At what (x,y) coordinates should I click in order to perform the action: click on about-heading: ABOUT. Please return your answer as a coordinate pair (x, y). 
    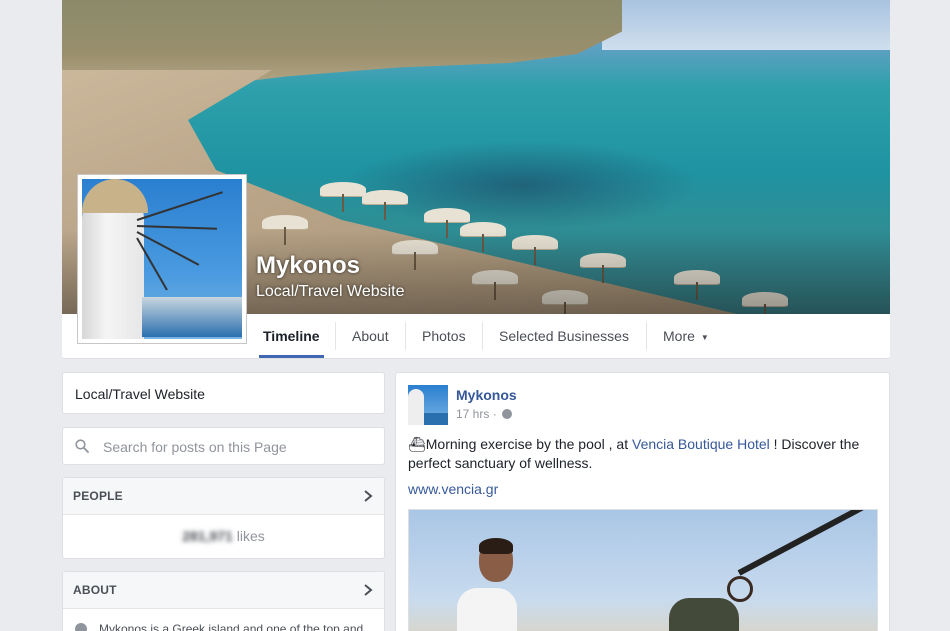
    Looking at the image, I should click on (95, 590).